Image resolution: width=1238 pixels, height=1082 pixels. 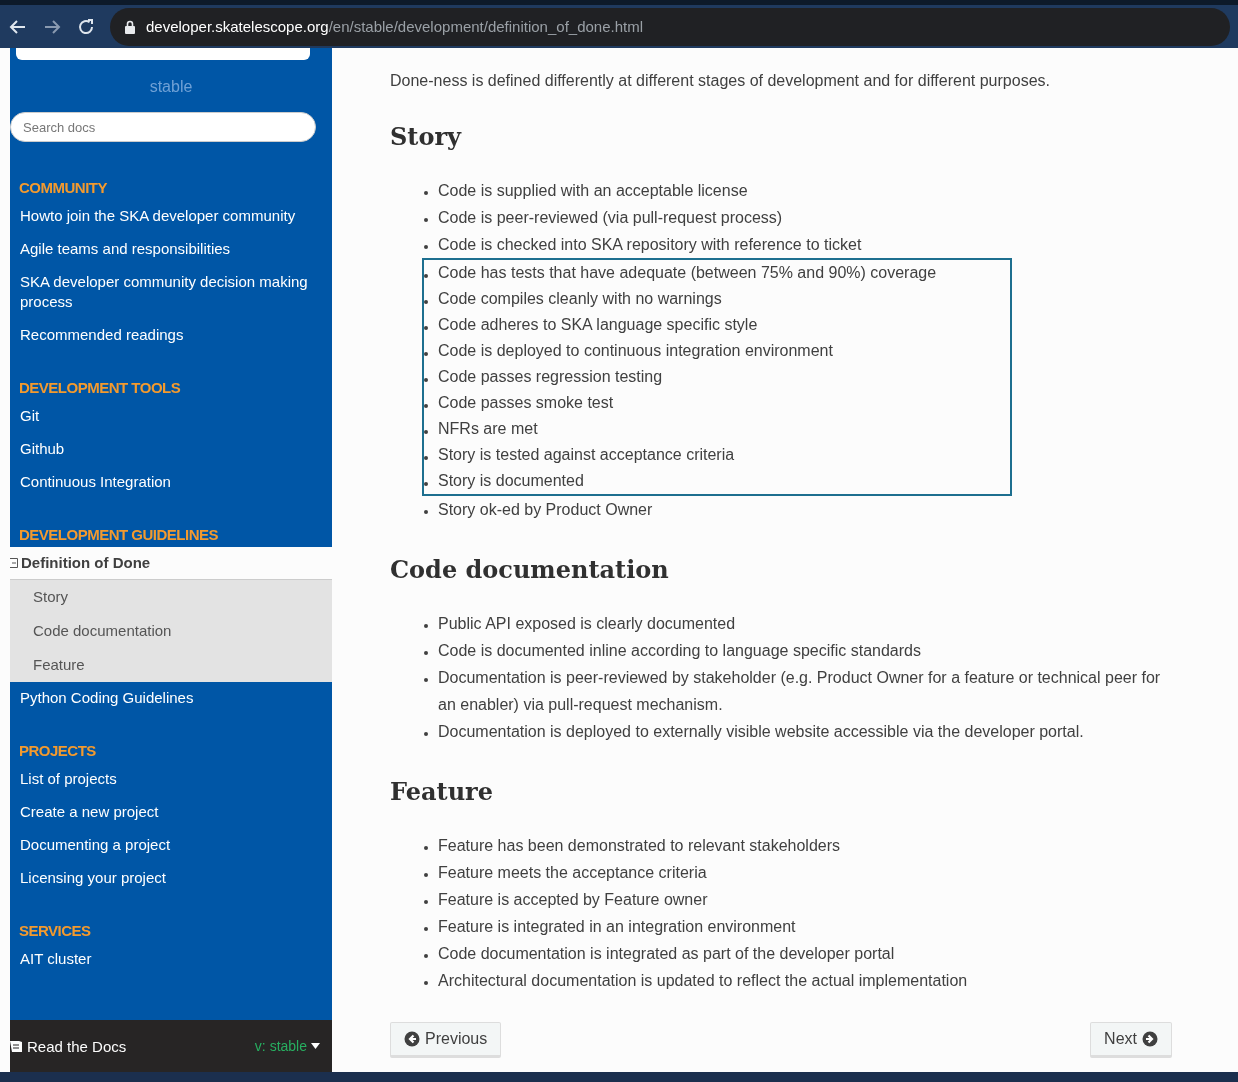 I want to click on list-item-text: Story is tested against acceptance criteria, so click(x=586, y=455).